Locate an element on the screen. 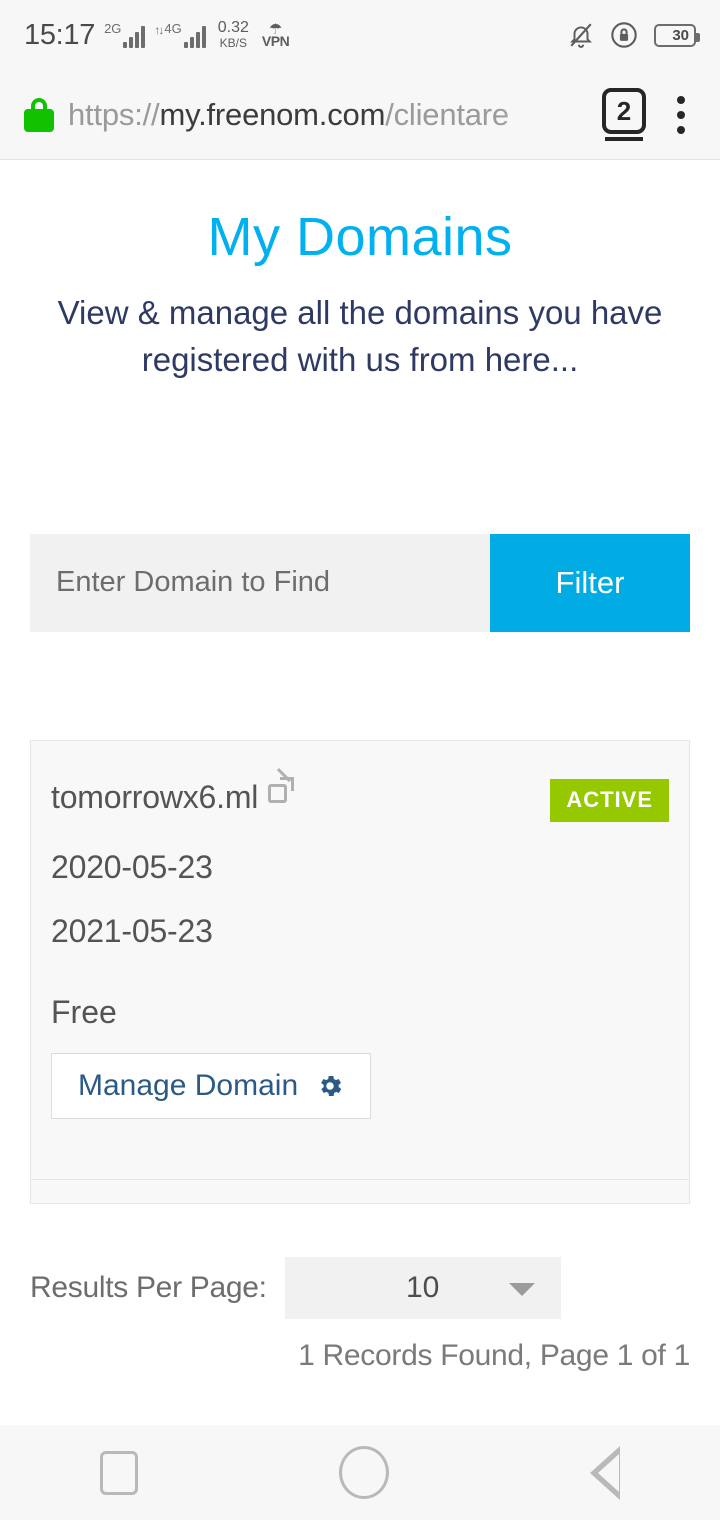 The image size is (720, 1520). home-circle-icon is located at coordinates (363, 1472).